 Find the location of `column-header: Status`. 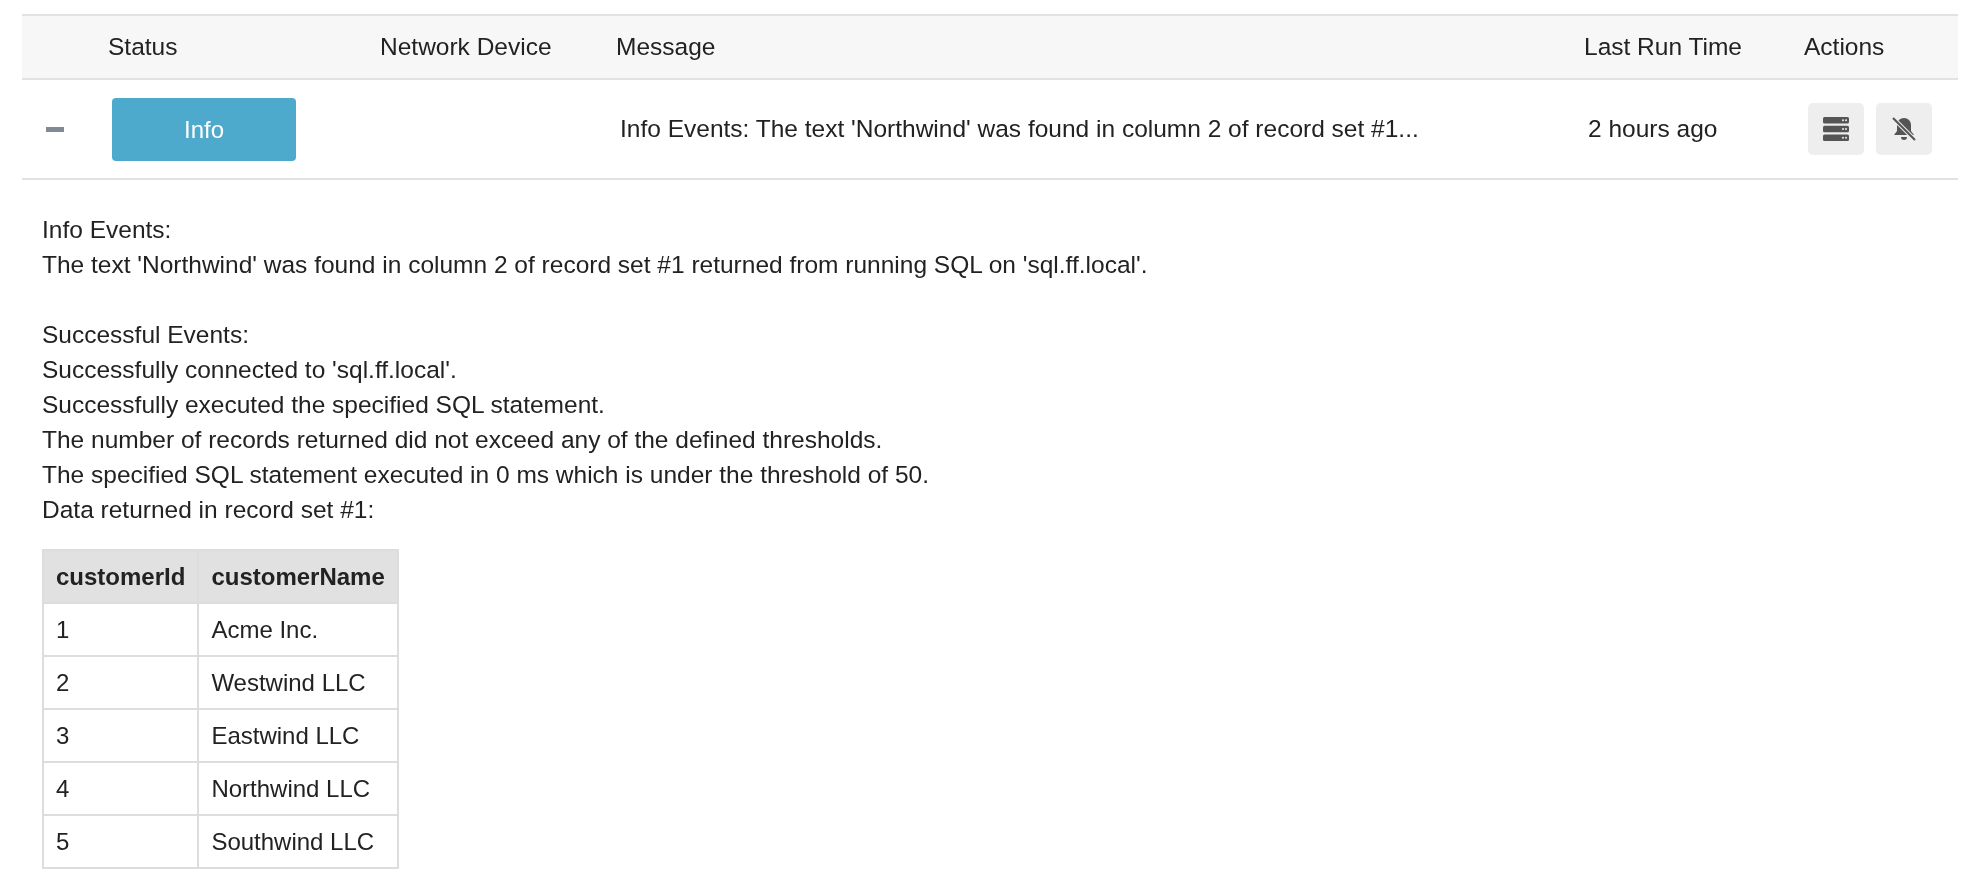

column-header: Status is located at coordinates (143, 47).